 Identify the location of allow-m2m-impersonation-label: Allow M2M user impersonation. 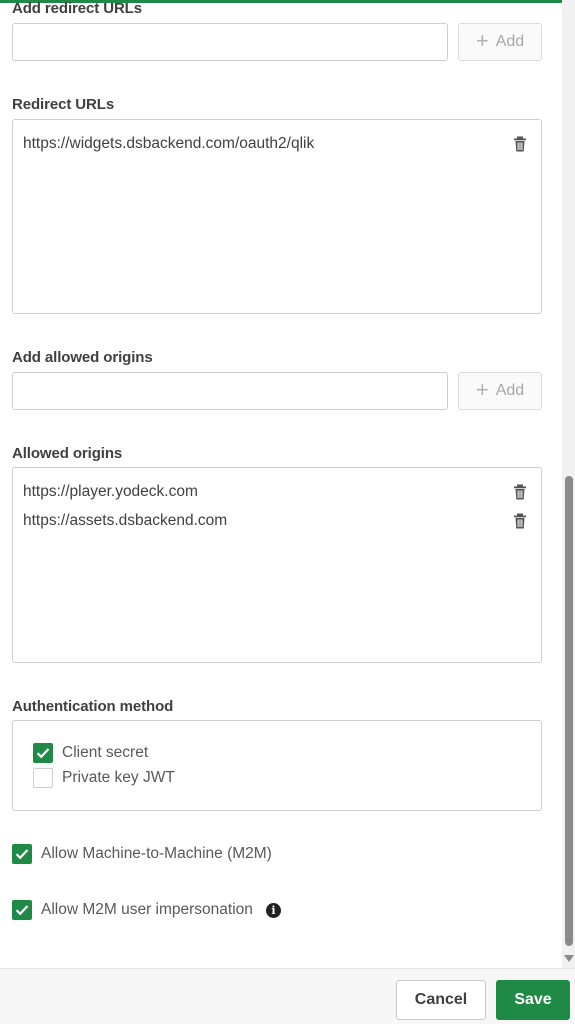
(147, 909).